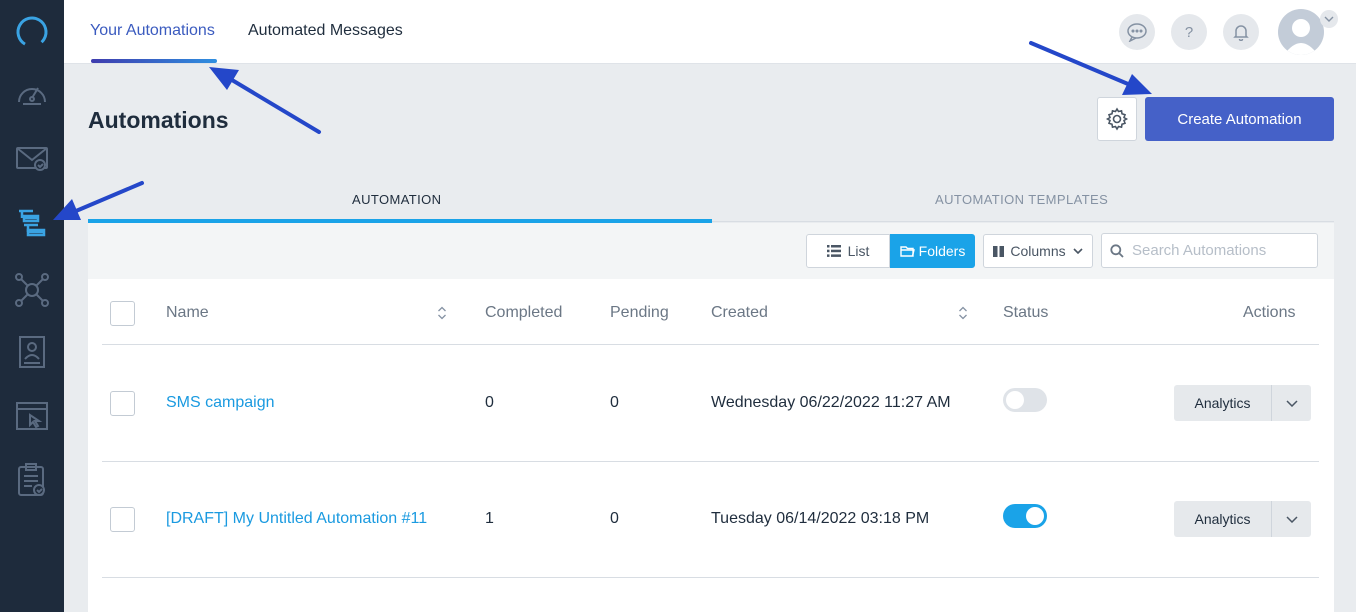 This screenshot has height=612, width=1356. Describe the element at coordinates (489, 402) in the screenshot. I see `completed-count: 0` at that location.